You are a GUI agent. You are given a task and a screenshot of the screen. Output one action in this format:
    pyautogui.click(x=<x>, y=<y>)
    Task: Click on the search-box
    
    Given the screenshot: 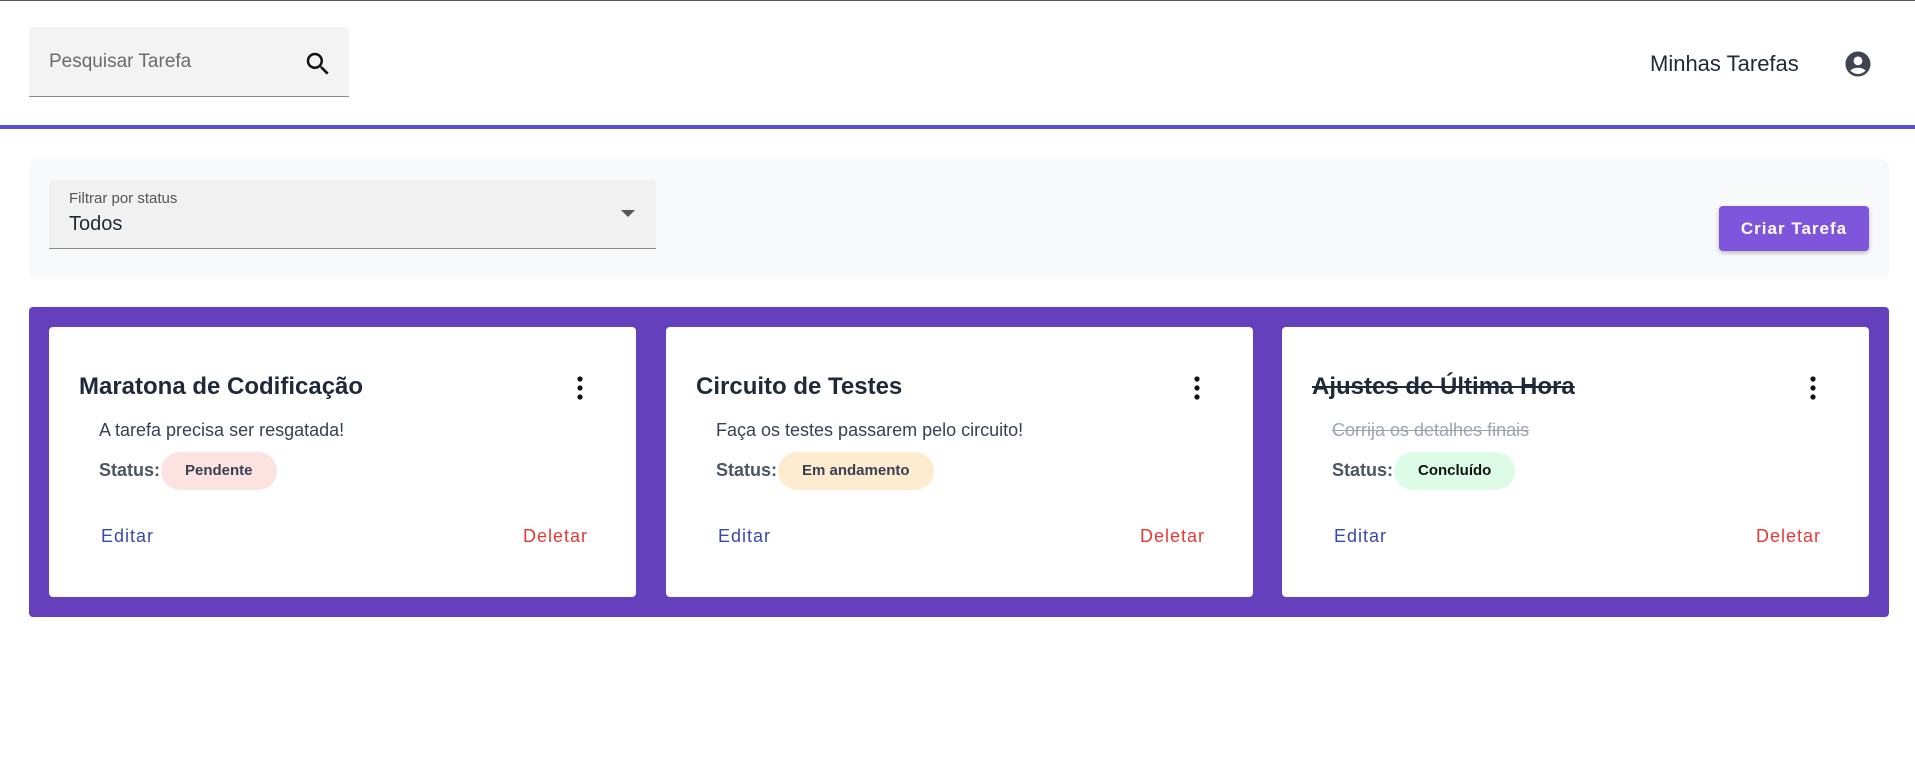 What is the action you would take?
    pyautogui.click(x=189, y=62)
    